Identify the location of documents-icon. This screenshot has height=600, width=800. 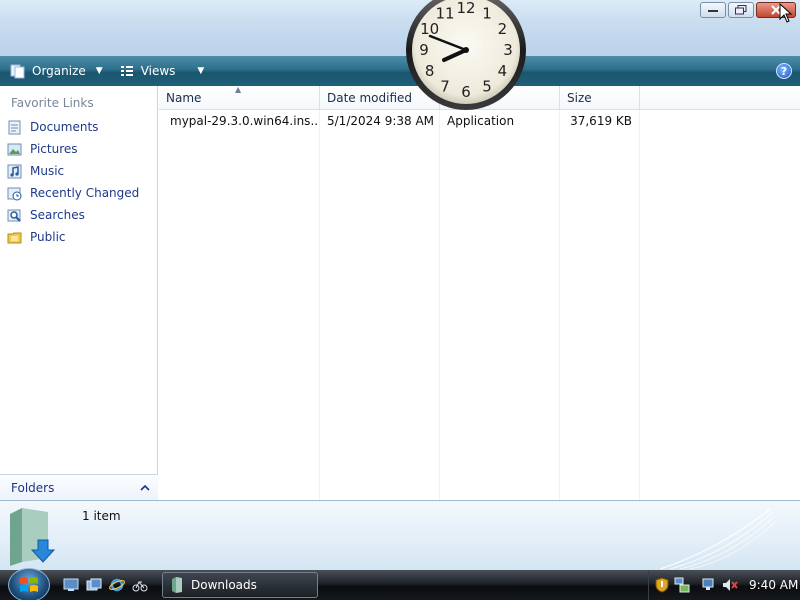
(14, 127).